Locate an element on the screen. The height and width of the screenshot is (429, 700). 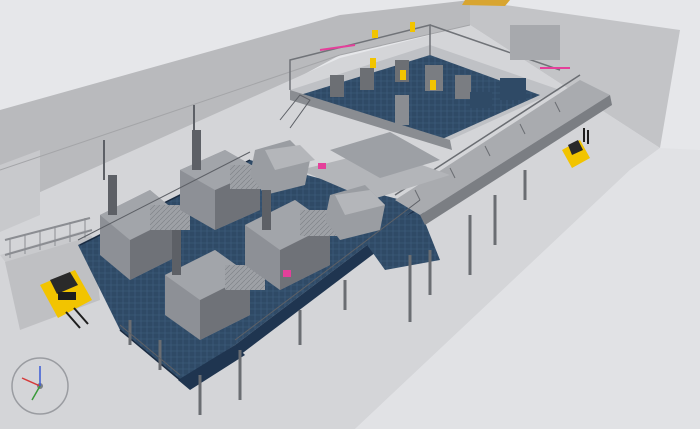
top-opening is located at coordinates (486, 3).